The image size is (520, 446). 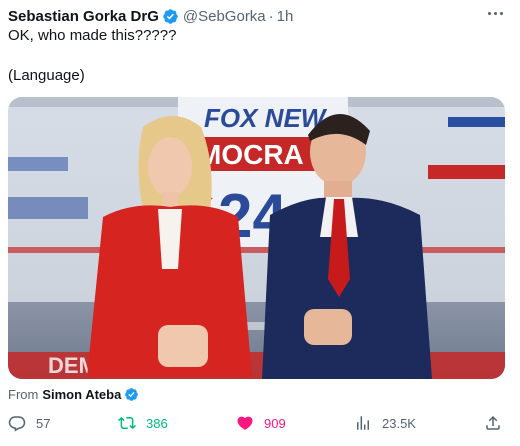 I want to click on views-icon, so click(x=363, y=423).